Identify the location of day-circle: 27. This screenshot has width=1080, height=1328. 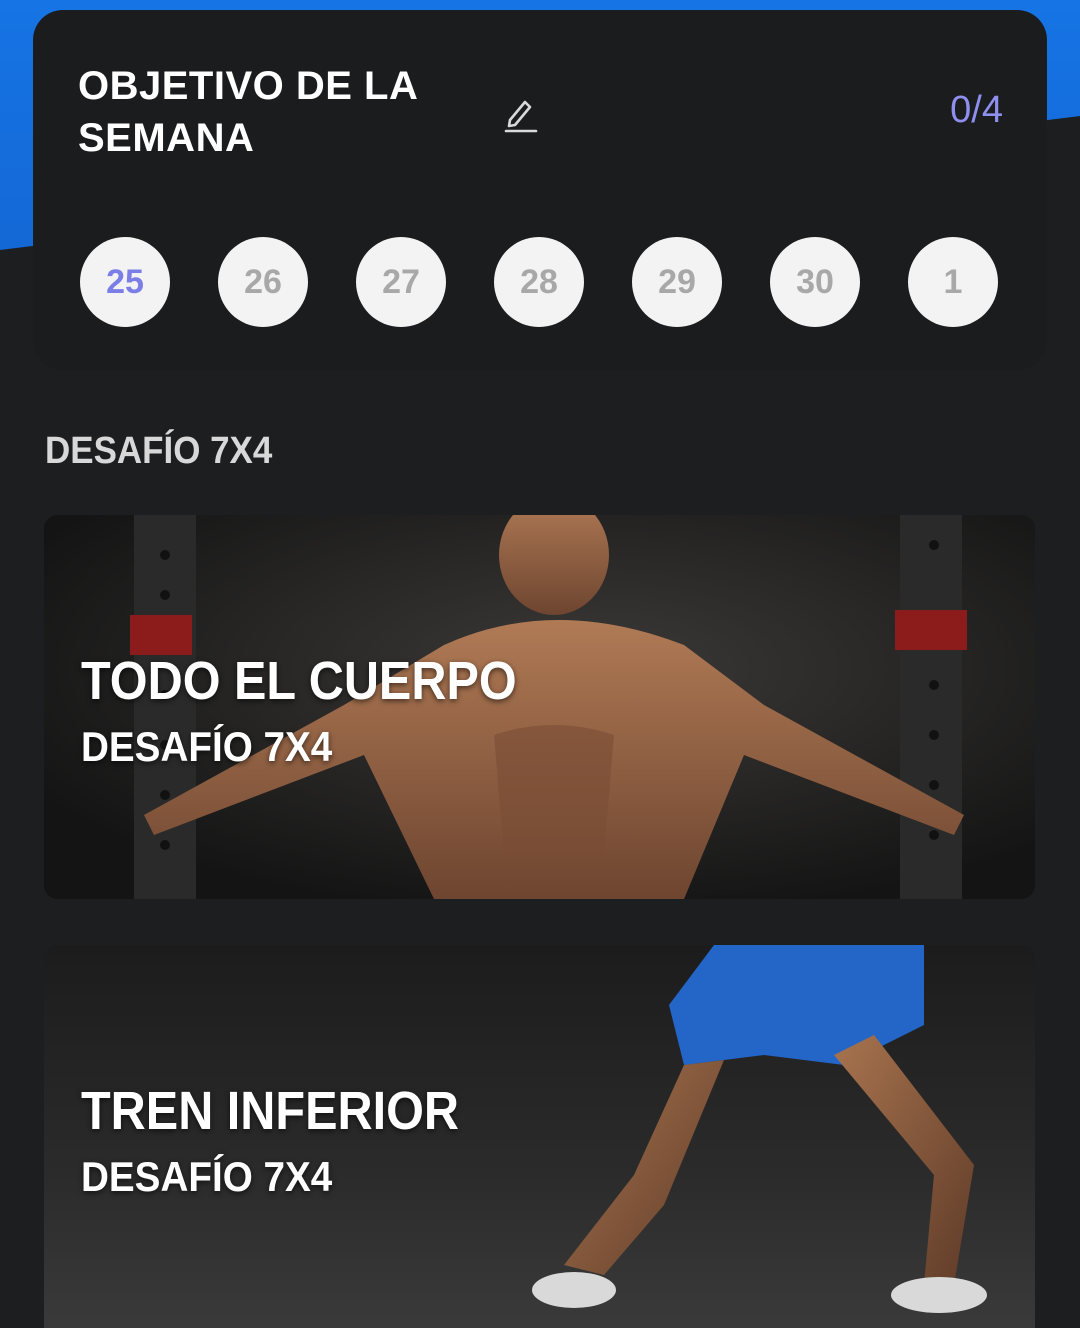
(401, 282).